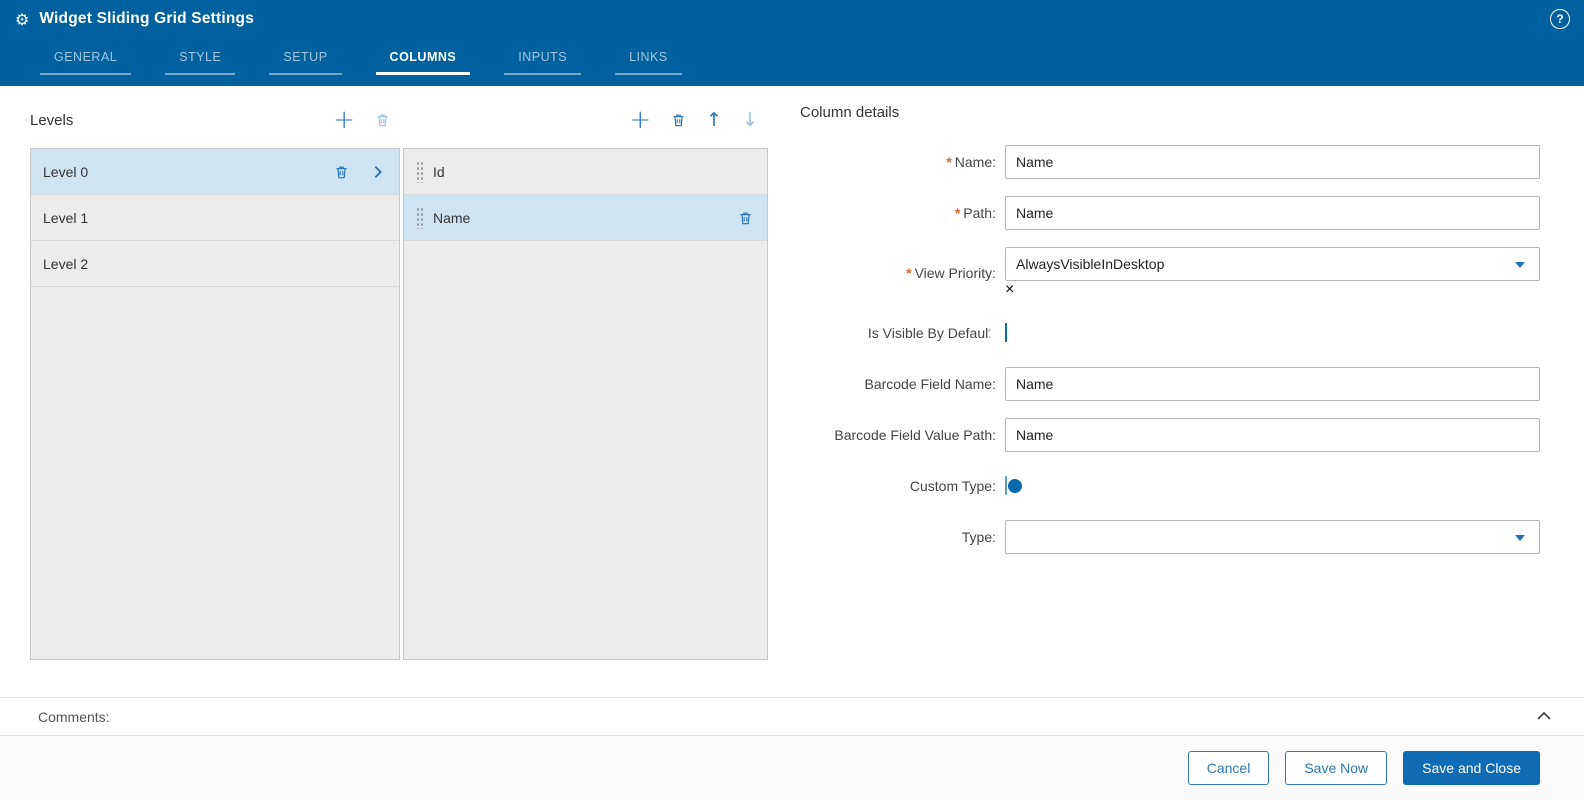 The image size is (1584, 800). Describe the element at coordinates (930, 384) in the screenshot. I see `barcode-field-name-label: Barcode Field Name:` at that location.